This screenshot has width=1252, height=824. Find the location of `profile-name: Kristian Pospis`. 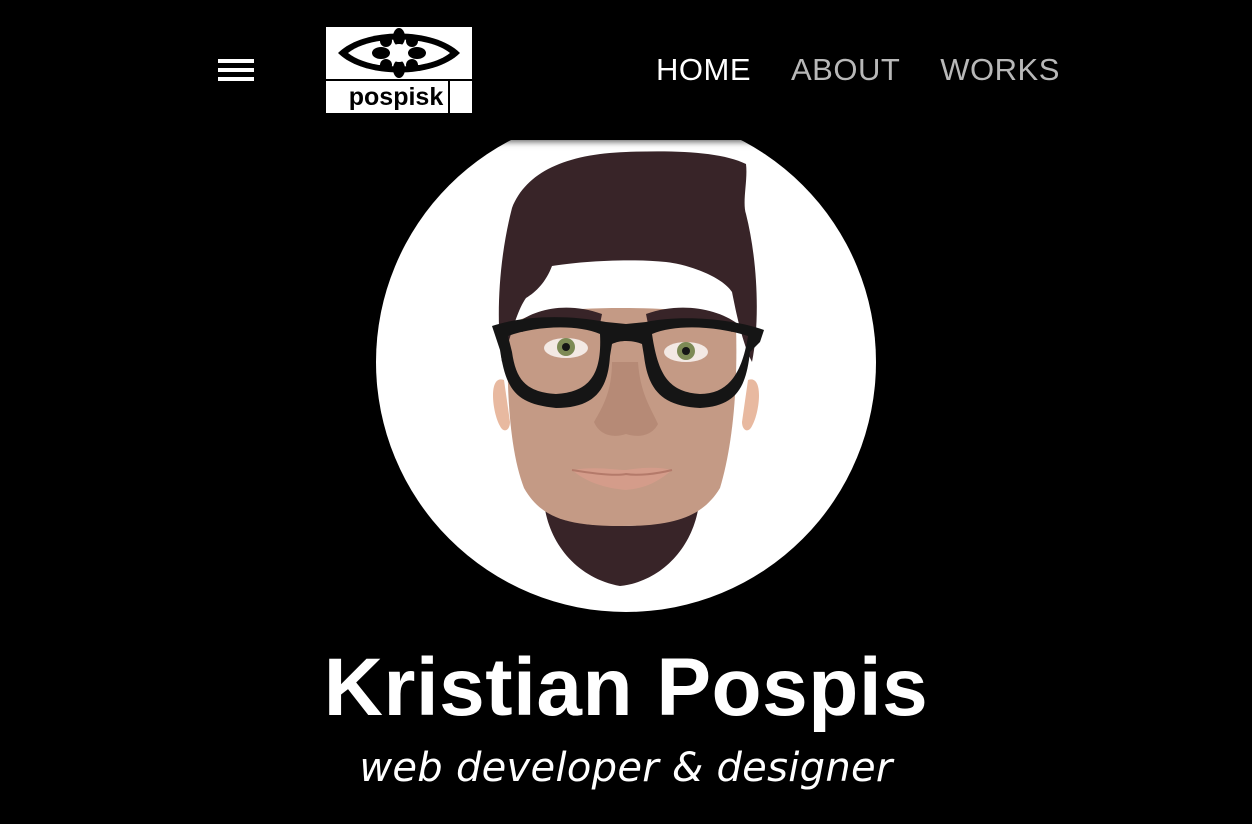

profile-name: Kristian Pospis is located at coordinates (626, 687).